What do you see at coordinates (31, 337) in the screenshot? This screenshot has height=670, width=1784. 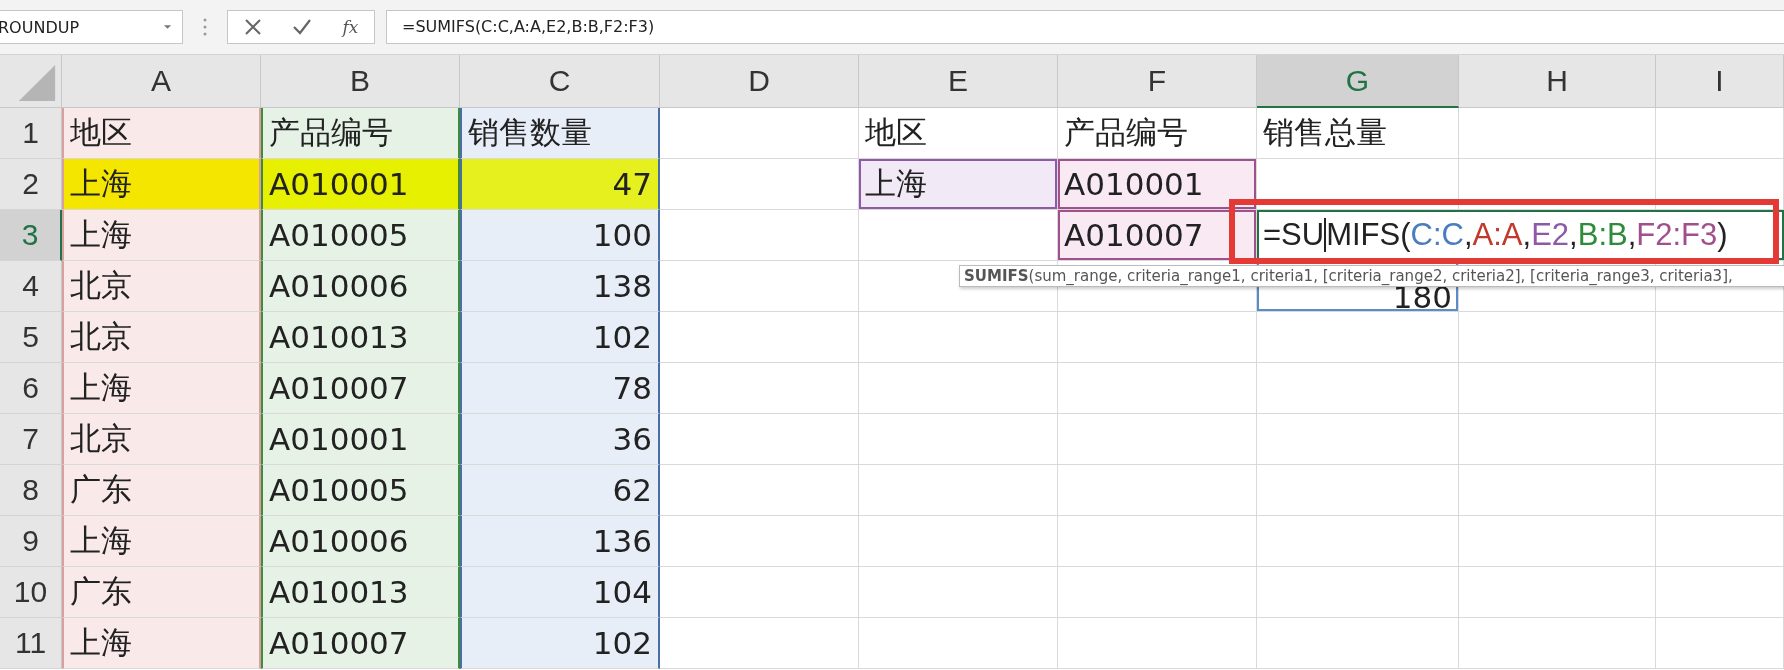 I see `row-header: 5` at bounding box center [31, 337].